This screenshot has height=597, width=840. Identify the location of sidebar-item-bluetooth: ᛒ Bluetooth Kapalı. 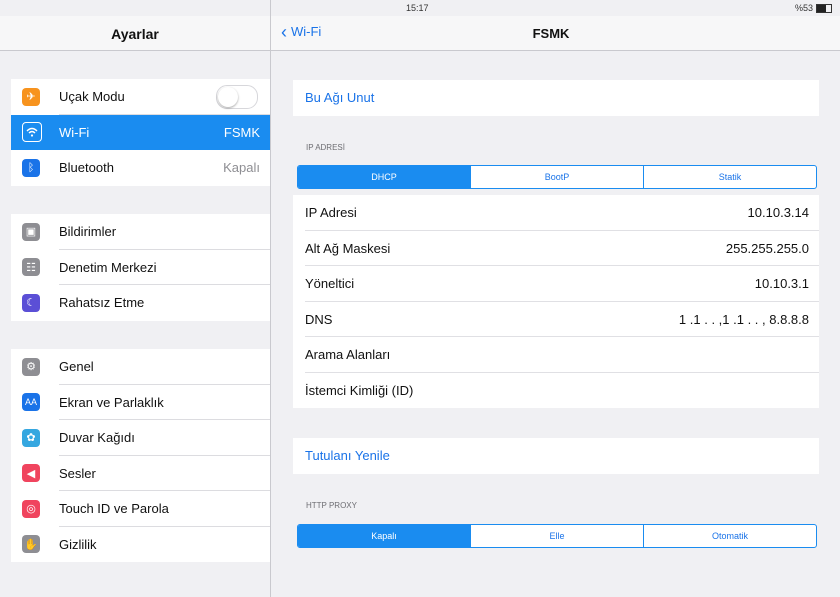
(140, 168).